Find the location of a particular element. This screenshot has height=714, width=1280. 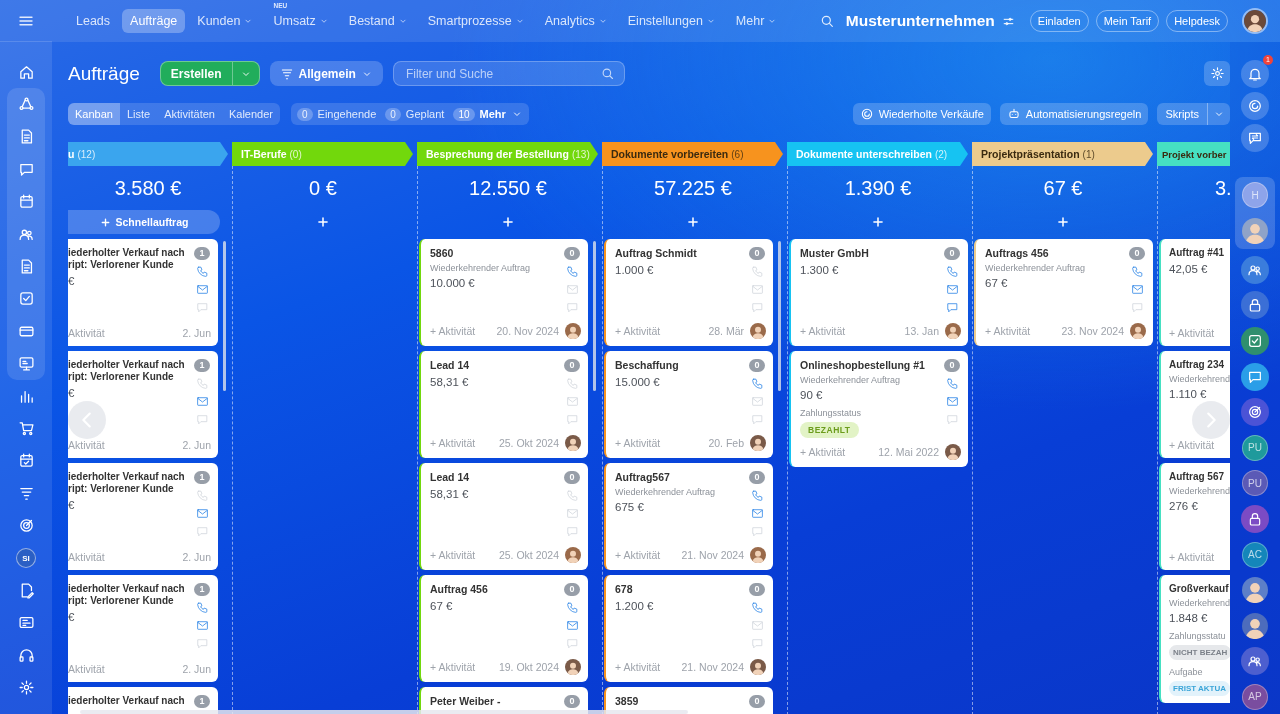

deal-card: Onlineshopbestellung #1 Wiederkehrender Auftrag 90 € Zahlungsstatus BEZAHLT 0 + Aktivität 12. Mai 2022 is located at coordinates (878, 409).